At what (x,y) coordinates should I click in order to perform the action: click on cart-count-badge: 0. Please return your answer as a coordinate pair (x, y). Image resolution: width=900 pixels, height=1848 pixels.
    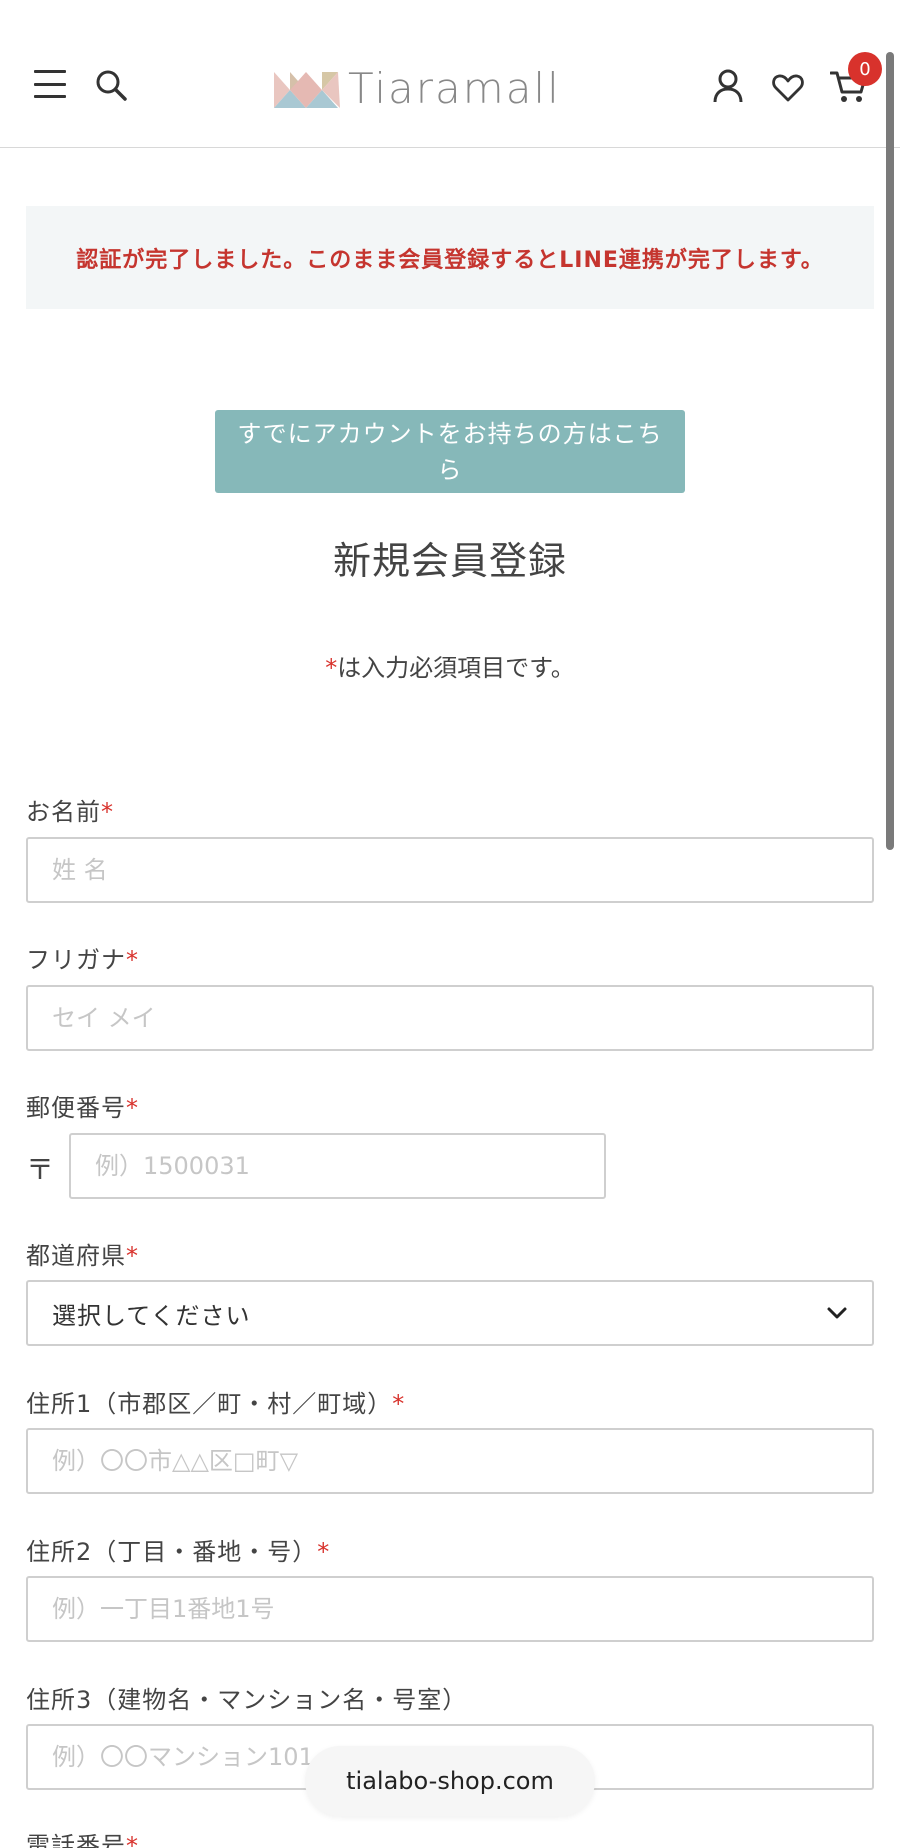
    Looking at the image, I should click on (865, 69).